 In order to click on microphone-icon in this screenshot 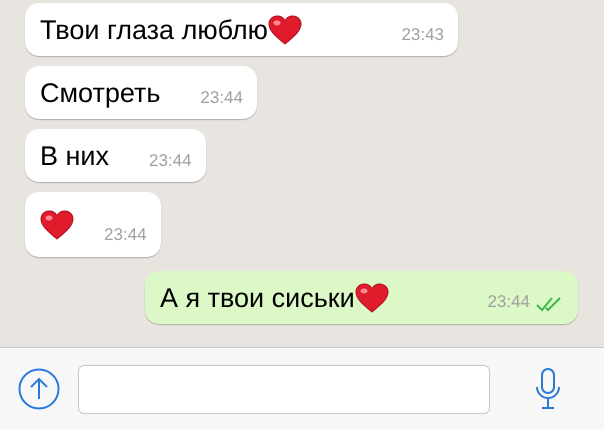, I will do `click(548, 389)`.